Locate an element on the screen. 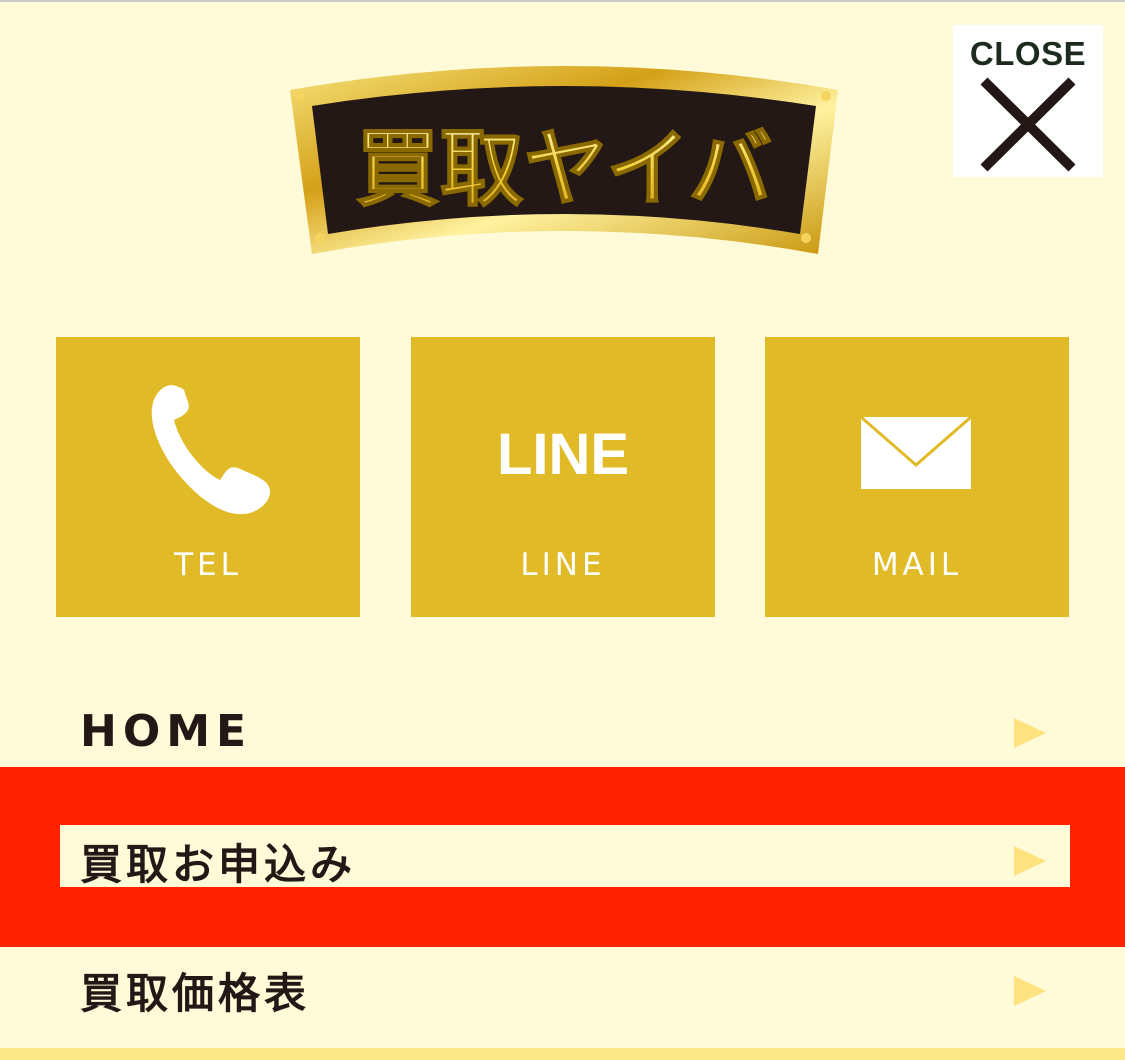  menu-item-home: HOME is located at coordinates (562, 728).